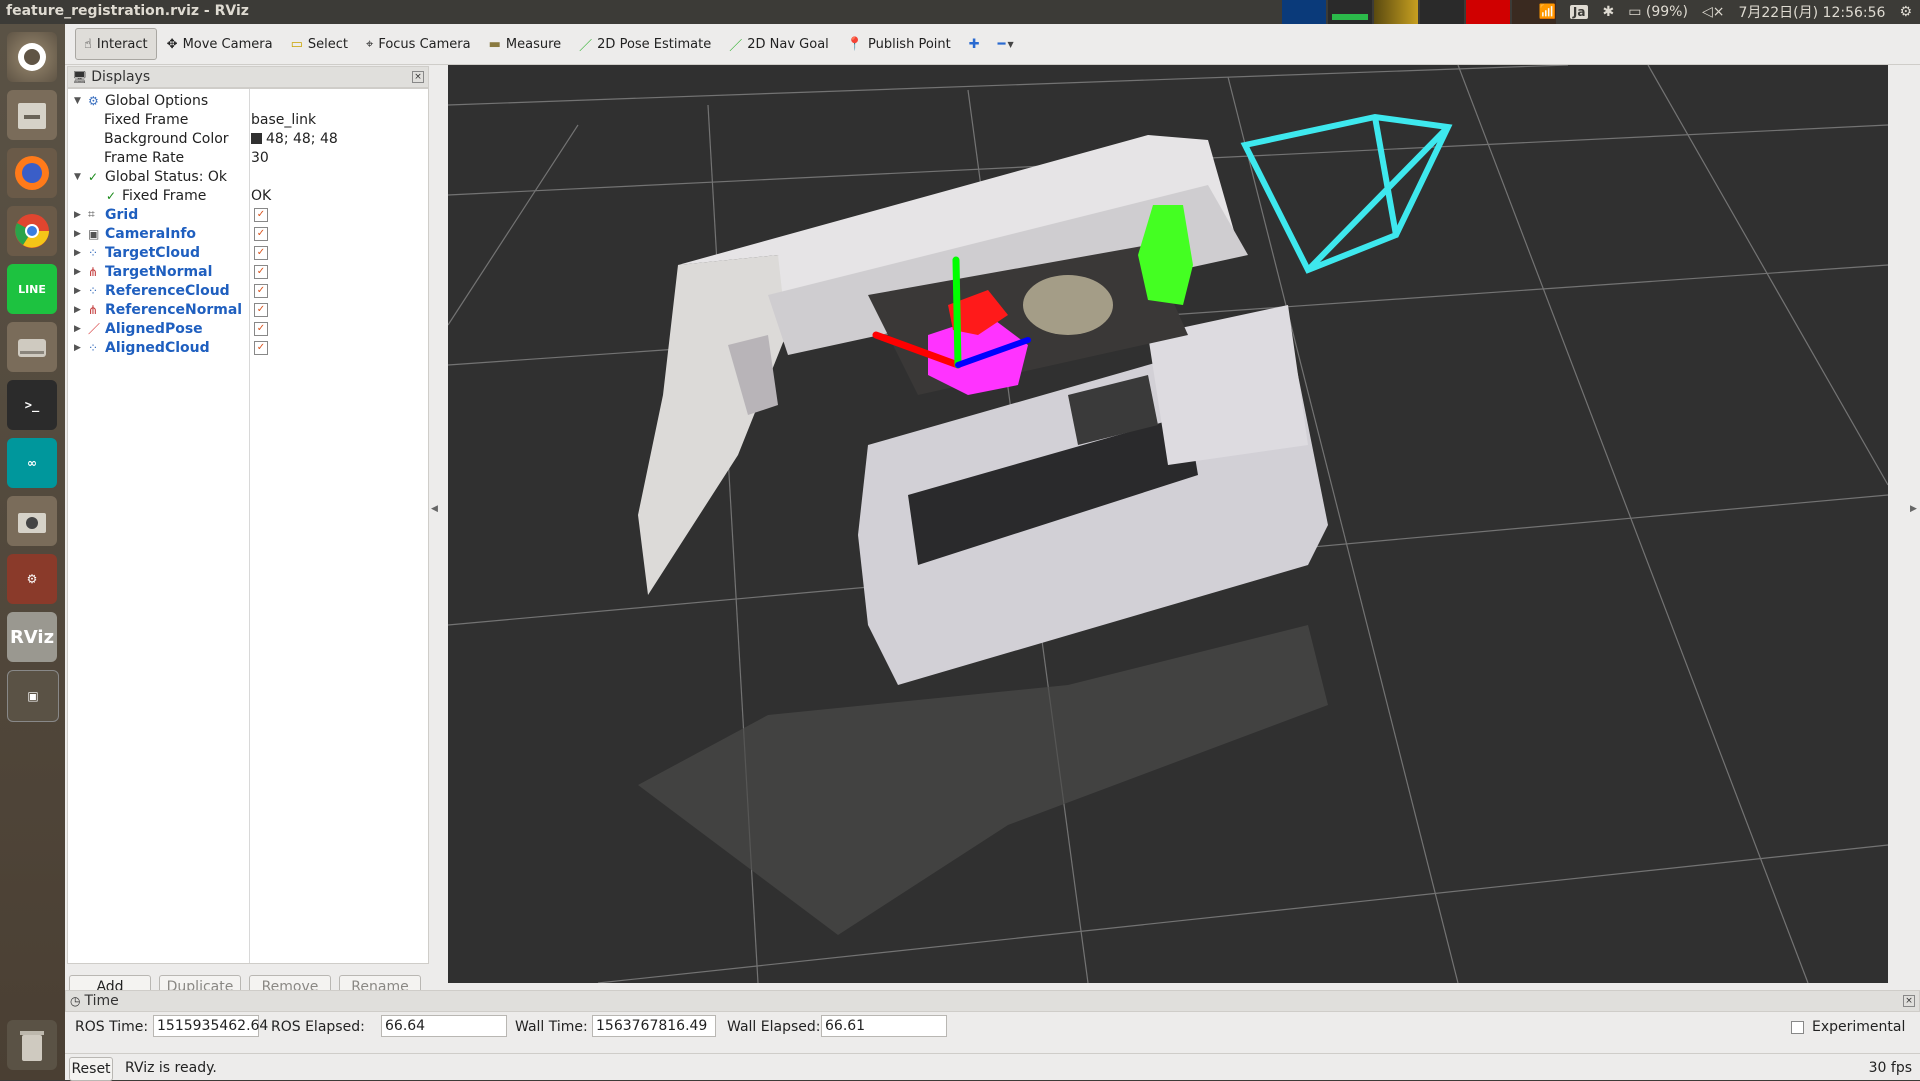 The image size is (1920, 1081). I want to click on tree-row-background-color: Background Color 48; 48; 48, so click(248, 138).